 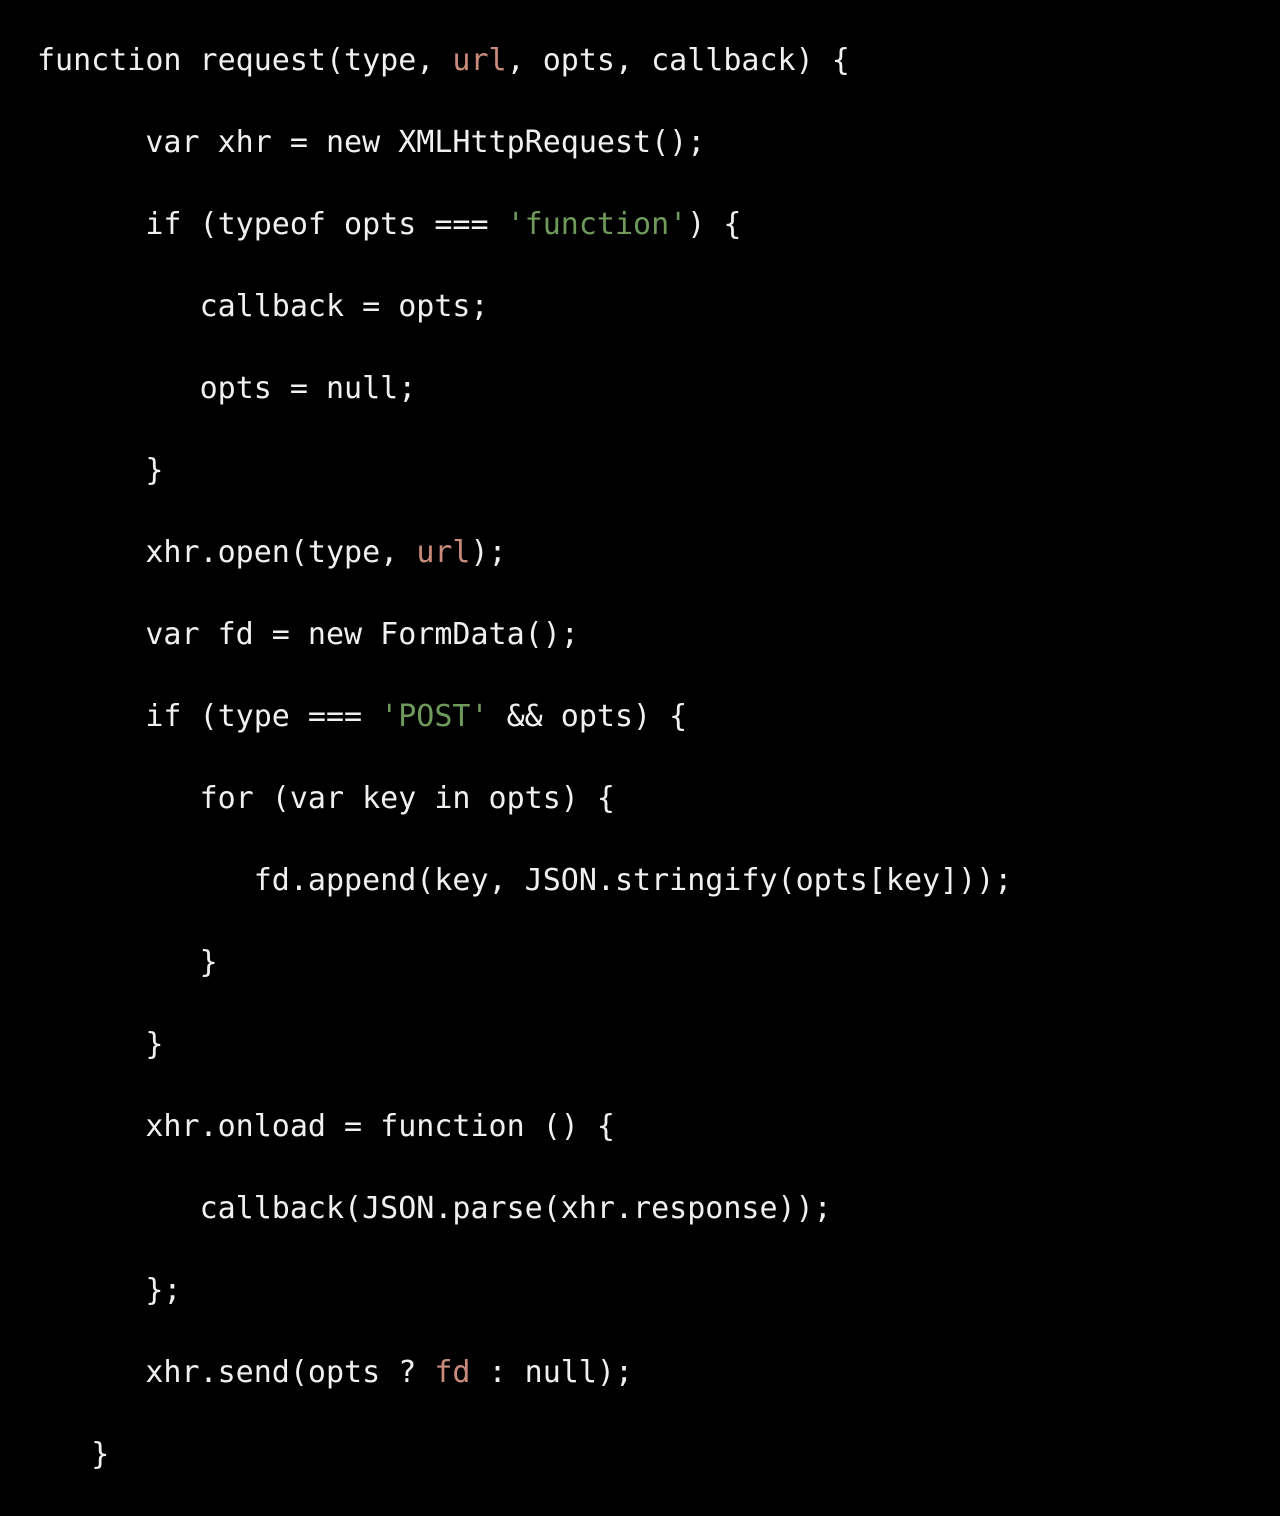 What do you see at coordinates (452, 1372) in the screenshot?
I see `code-token-var: fd` at bounding box center [452, 1372].